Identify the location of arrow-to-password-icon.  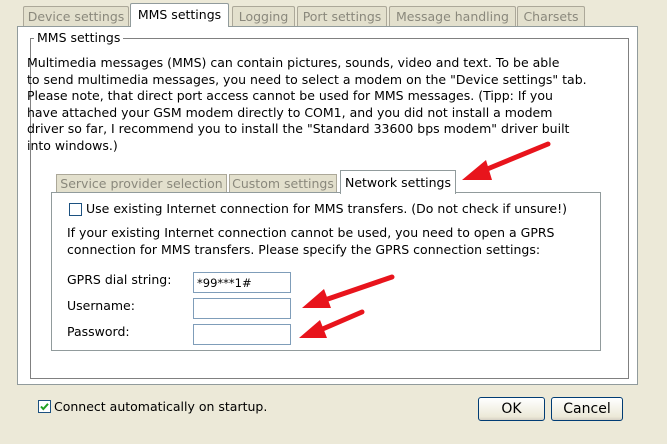
(332, 323).